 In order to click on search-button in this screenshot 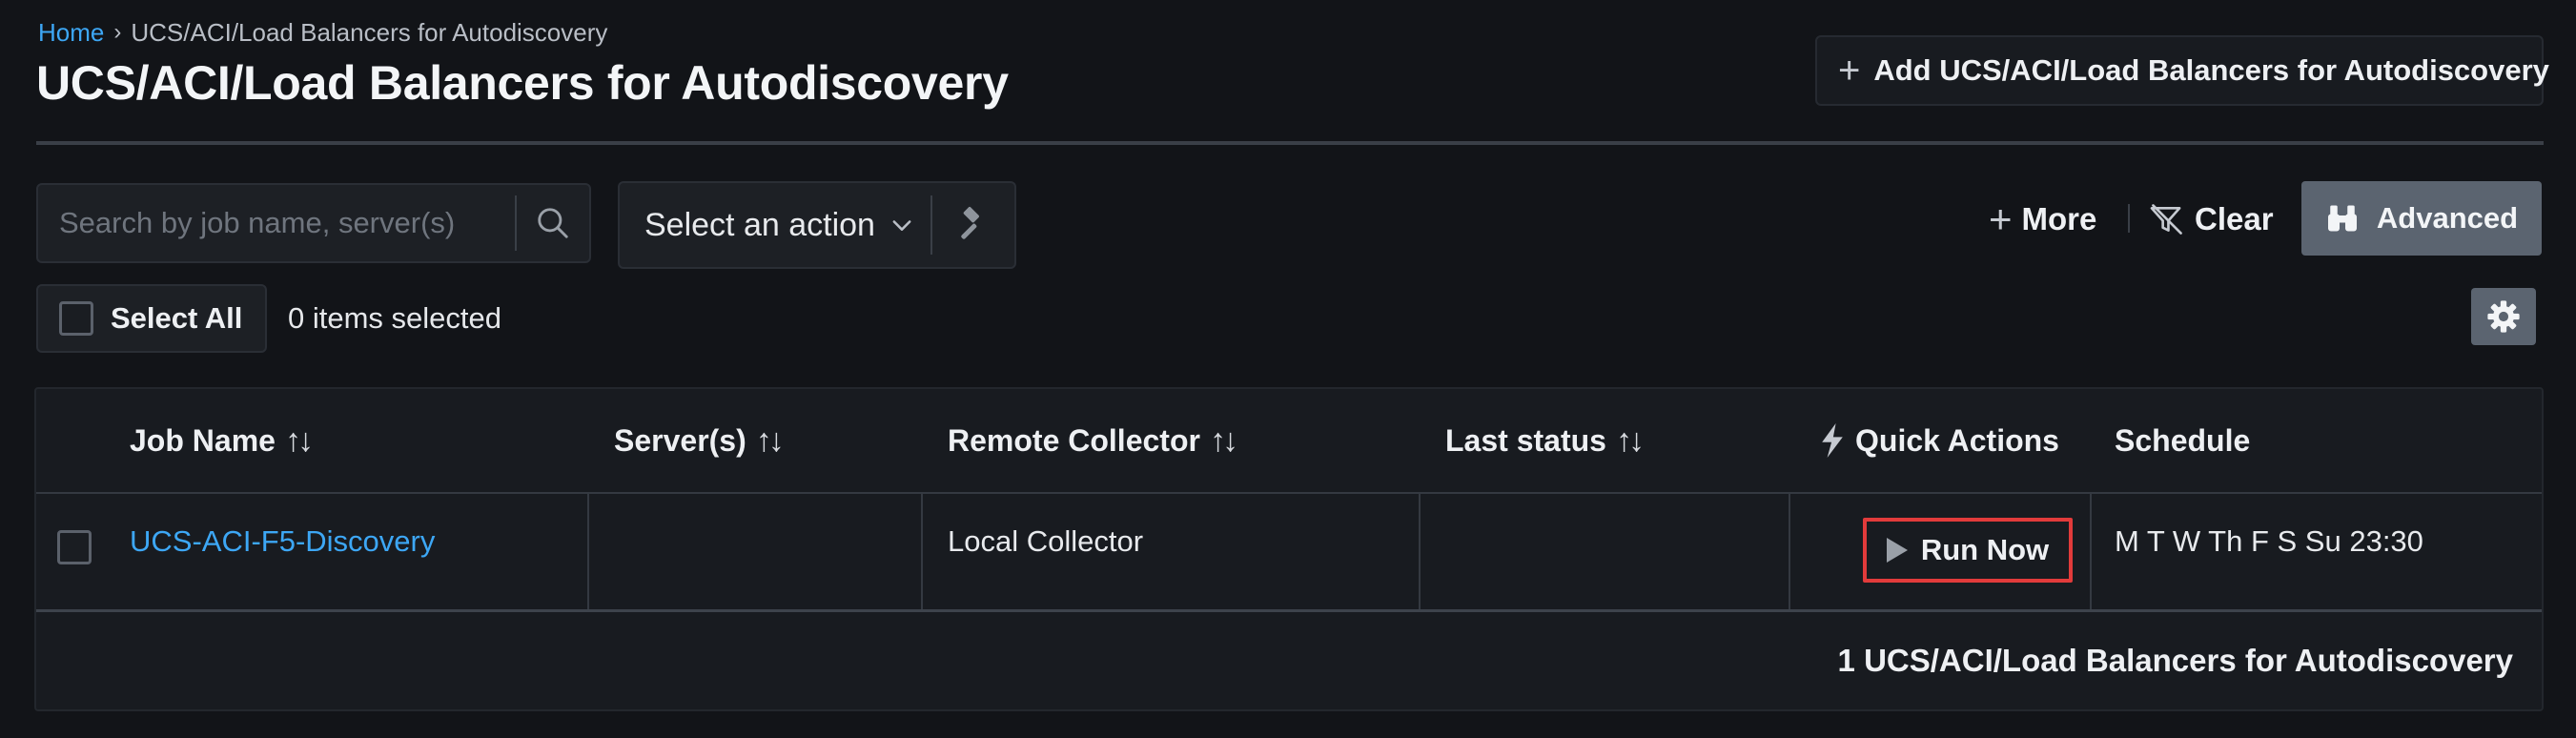, I will do `click(553, 223)`.